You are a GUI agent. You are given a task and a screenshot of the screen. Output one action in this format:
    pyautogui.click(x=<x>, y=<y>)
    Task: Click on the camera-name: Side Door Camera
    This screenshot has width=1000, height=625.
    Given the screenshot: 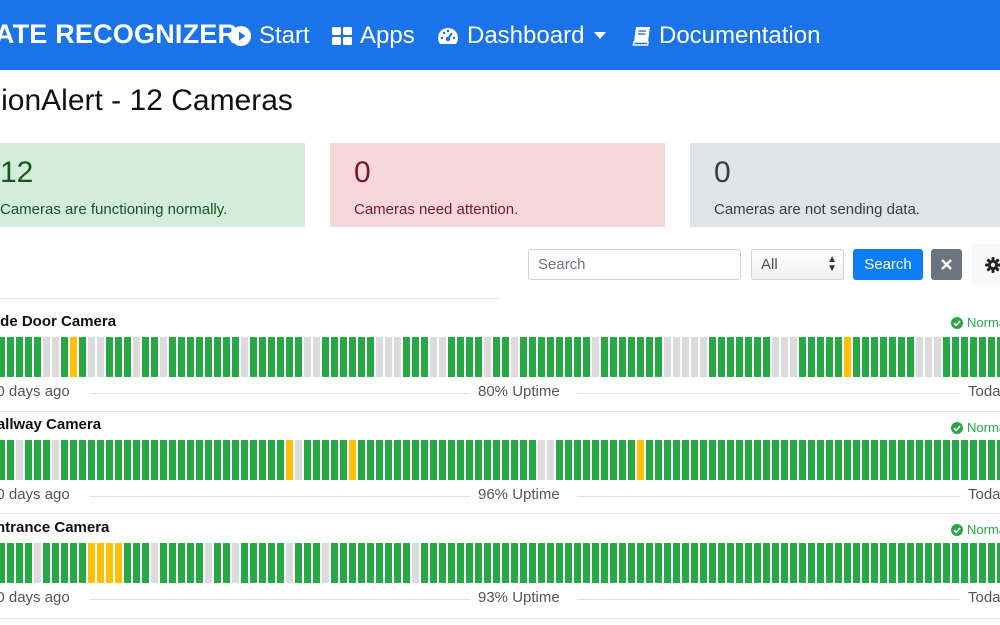 What is the action you would take?
    pyautogui.click(x=58, y=321)
    